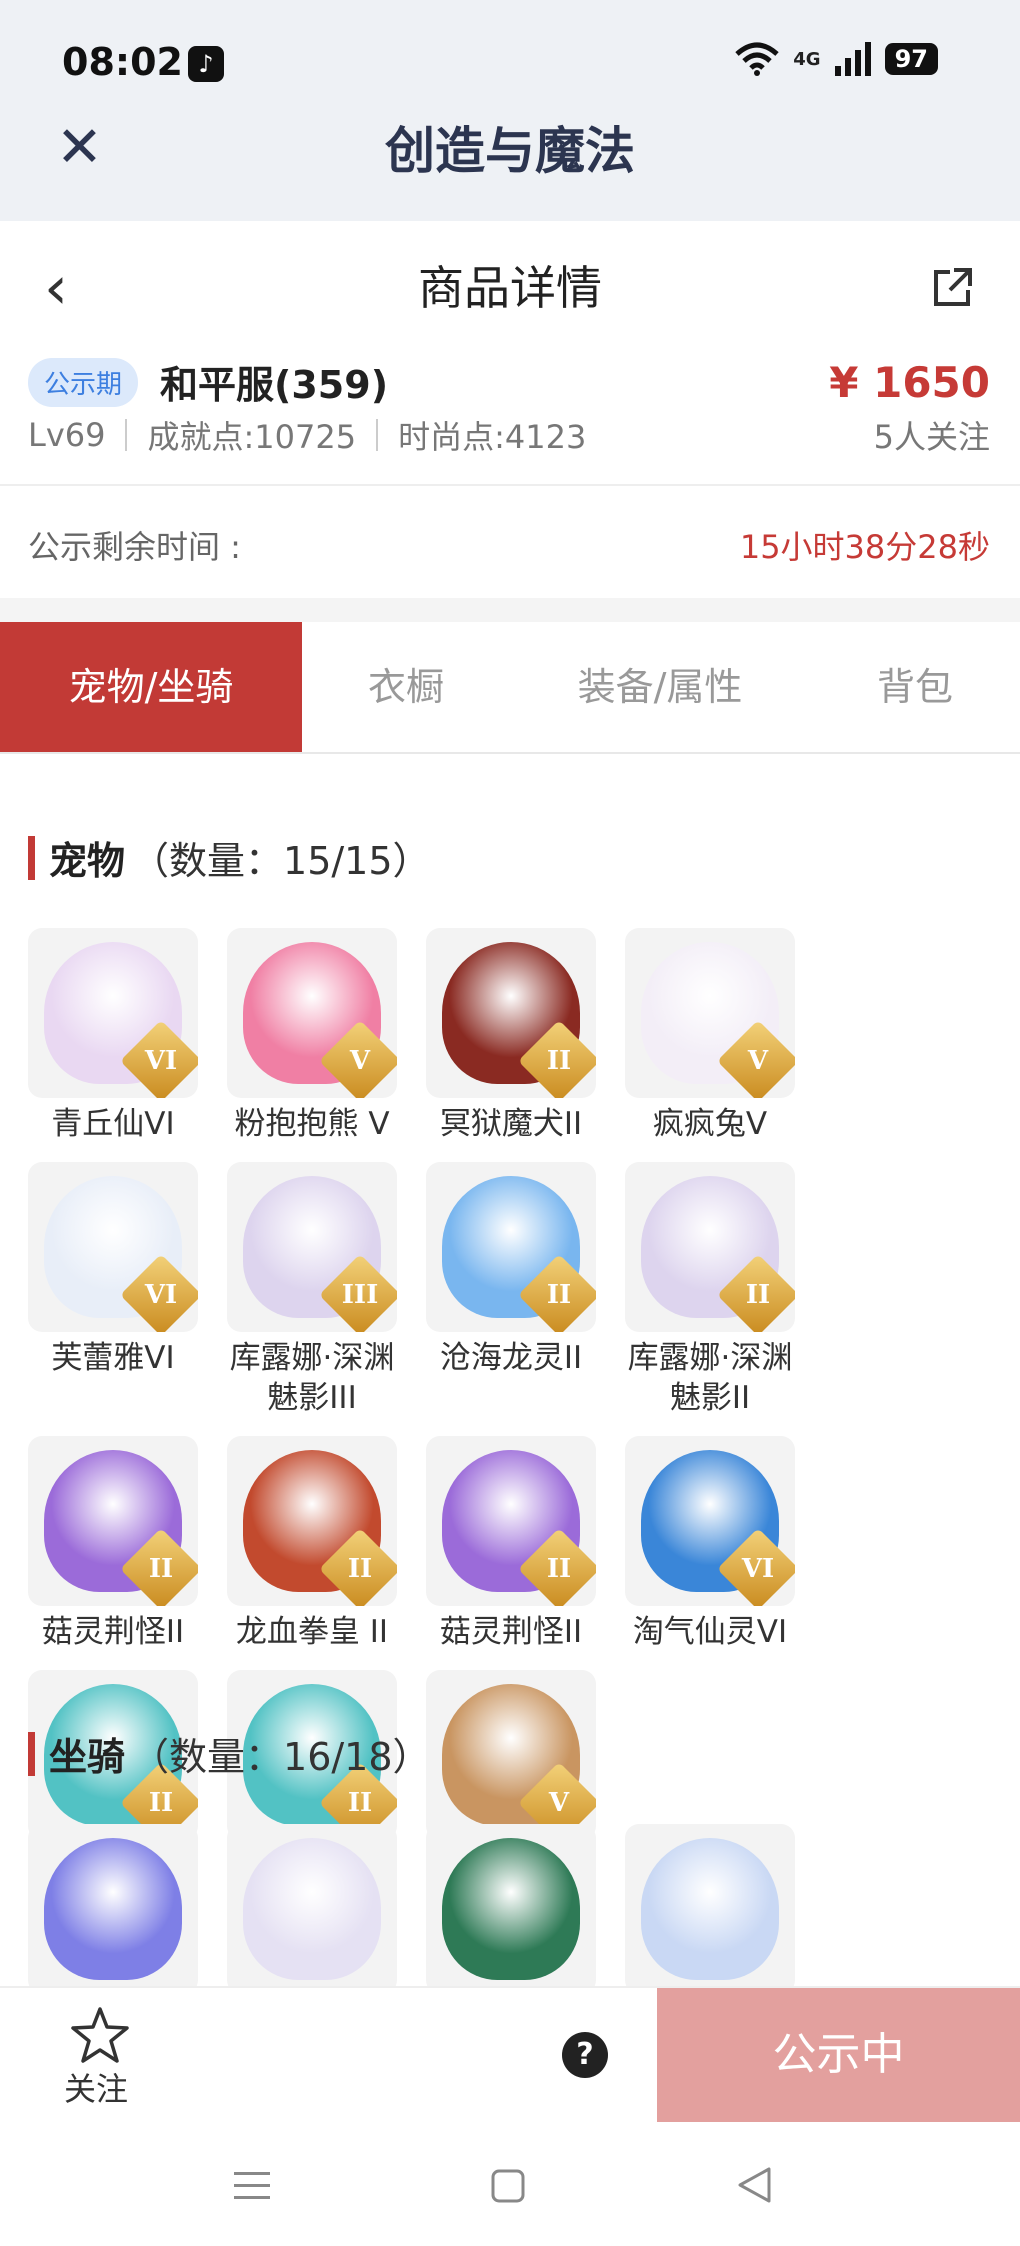 This screenshot has height=2246, width=1020. Describe the element at coordinates (852, 59) in the screenshot. I see `signal-icon` at that location.